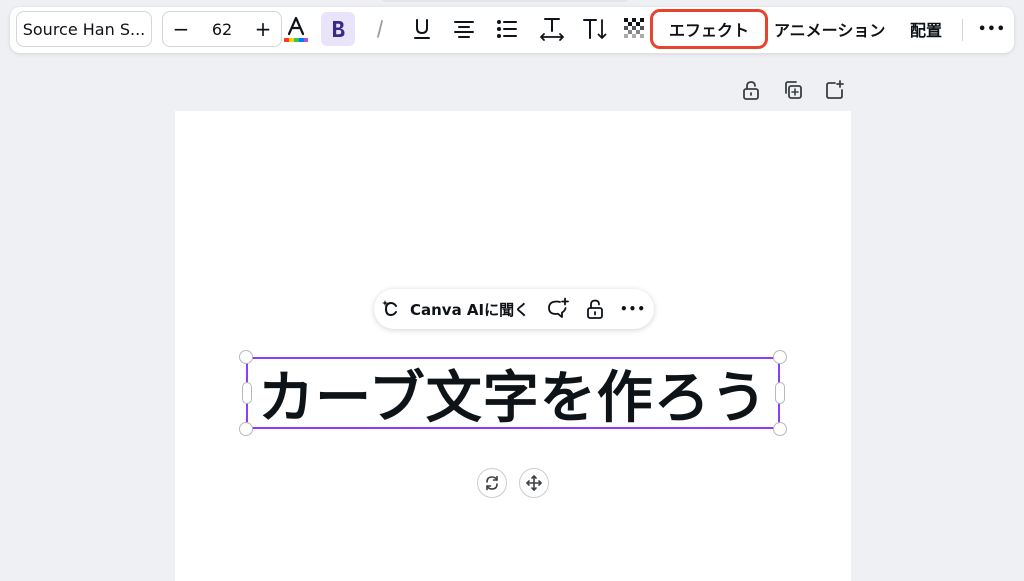 The height and width of the screenshot is (581, 1024). I want to click on resize-handle-top-right, so click(780, 357).